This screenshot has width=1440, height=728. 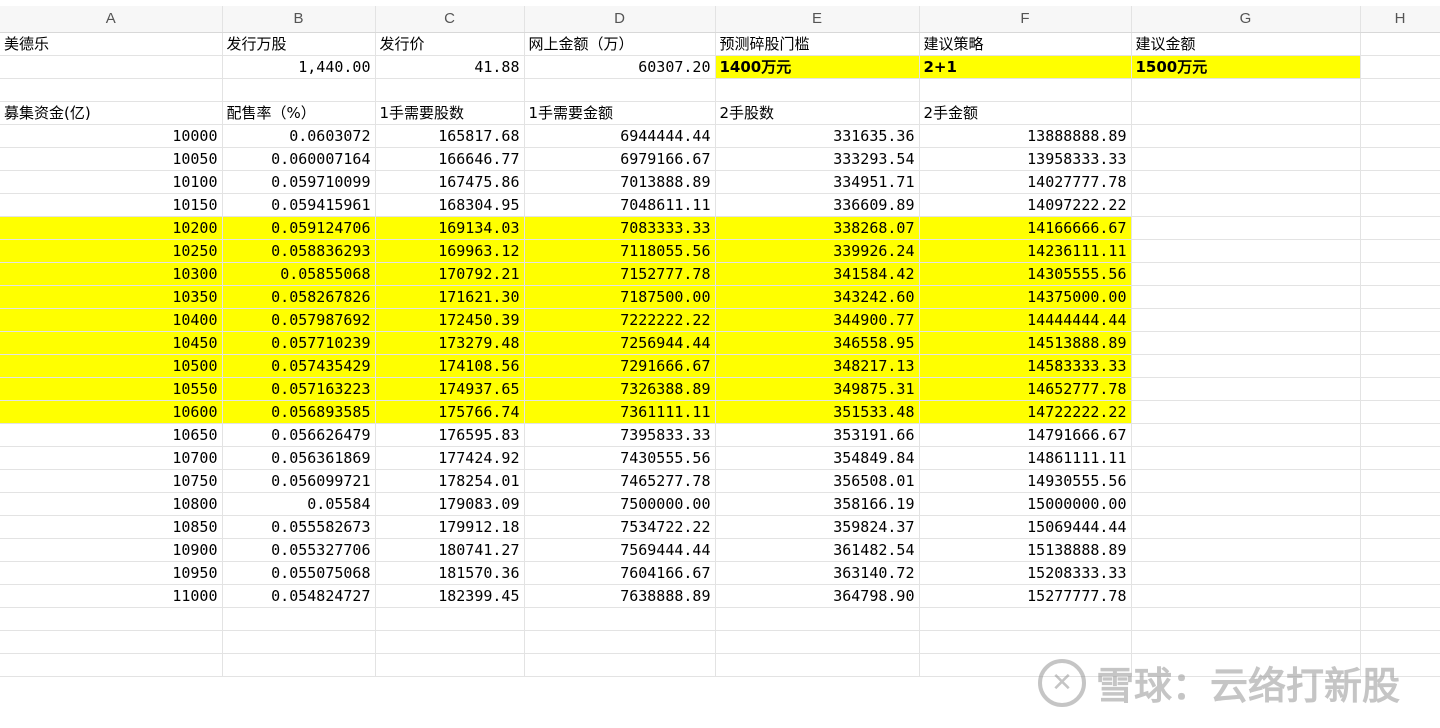 I want to click on cell-suggest-amount-label: 建议金额, so click(x=1246, y=44).